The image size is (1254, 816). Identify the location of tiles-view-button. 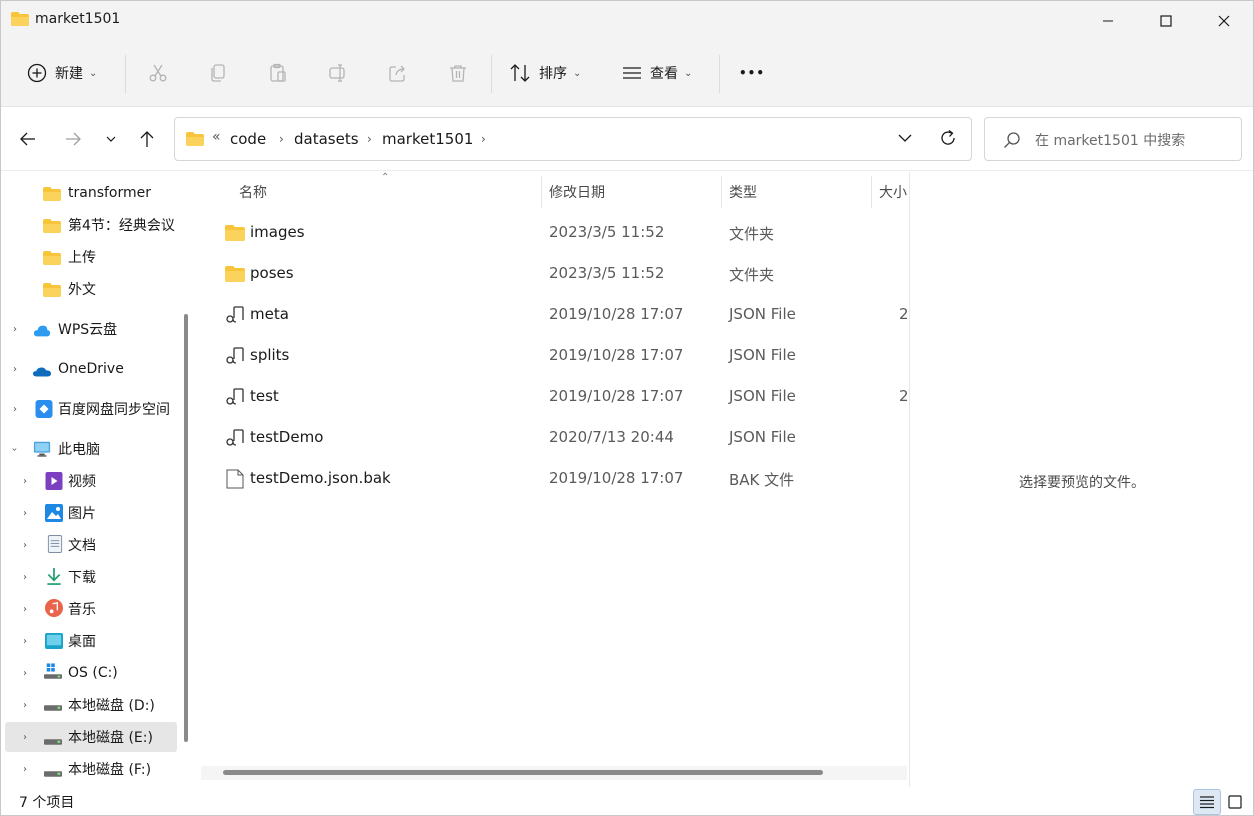
(1235, 802).